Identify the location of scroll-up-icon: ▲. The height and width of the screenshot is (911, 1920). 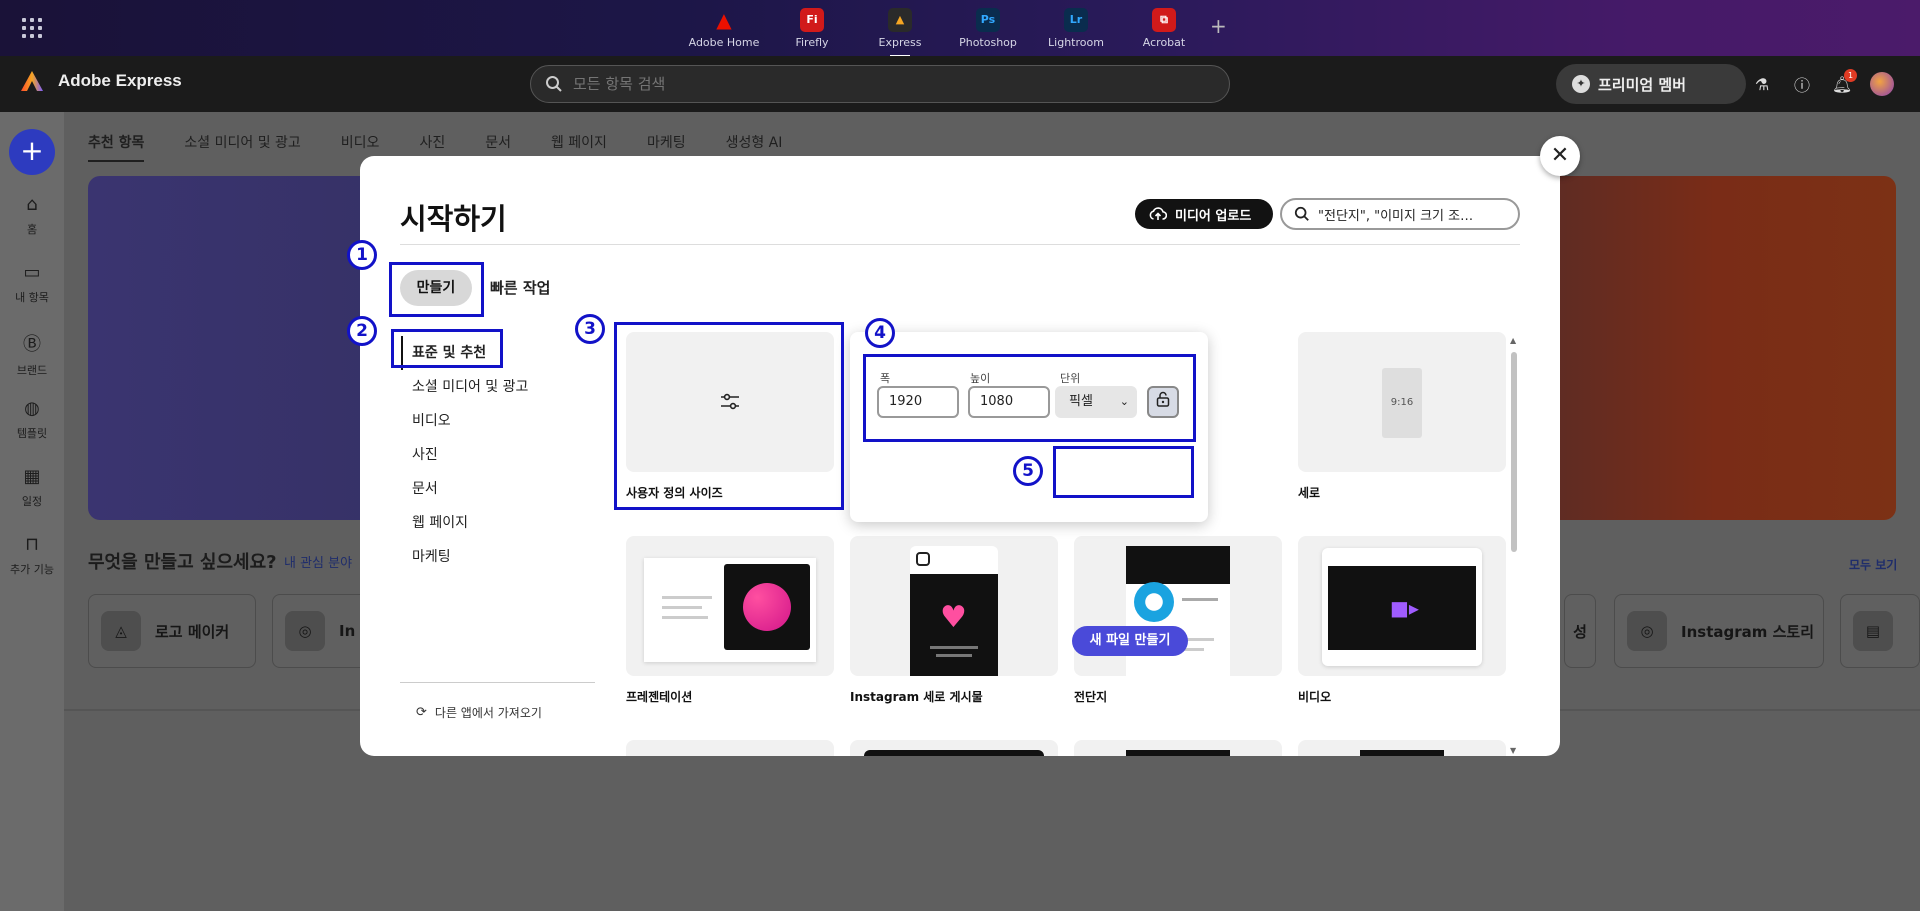
(1513, 340).